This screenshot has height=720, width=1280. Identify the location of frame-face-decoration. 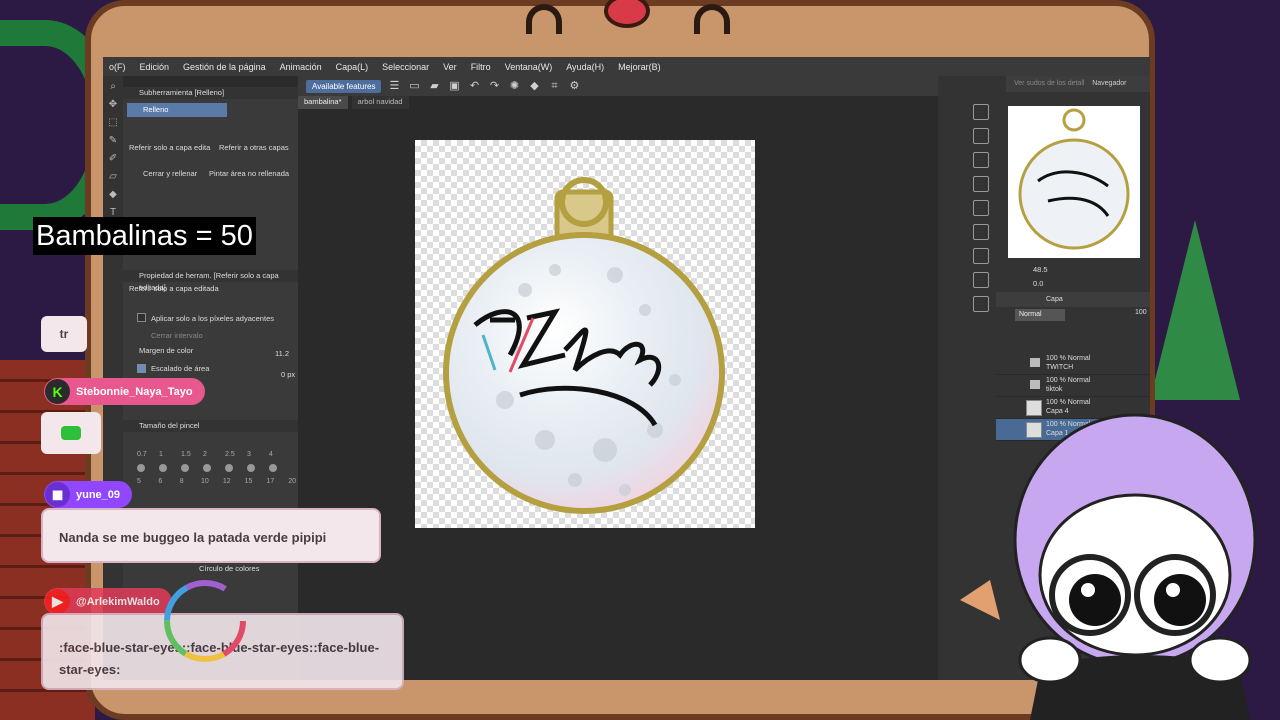
(630, 25).